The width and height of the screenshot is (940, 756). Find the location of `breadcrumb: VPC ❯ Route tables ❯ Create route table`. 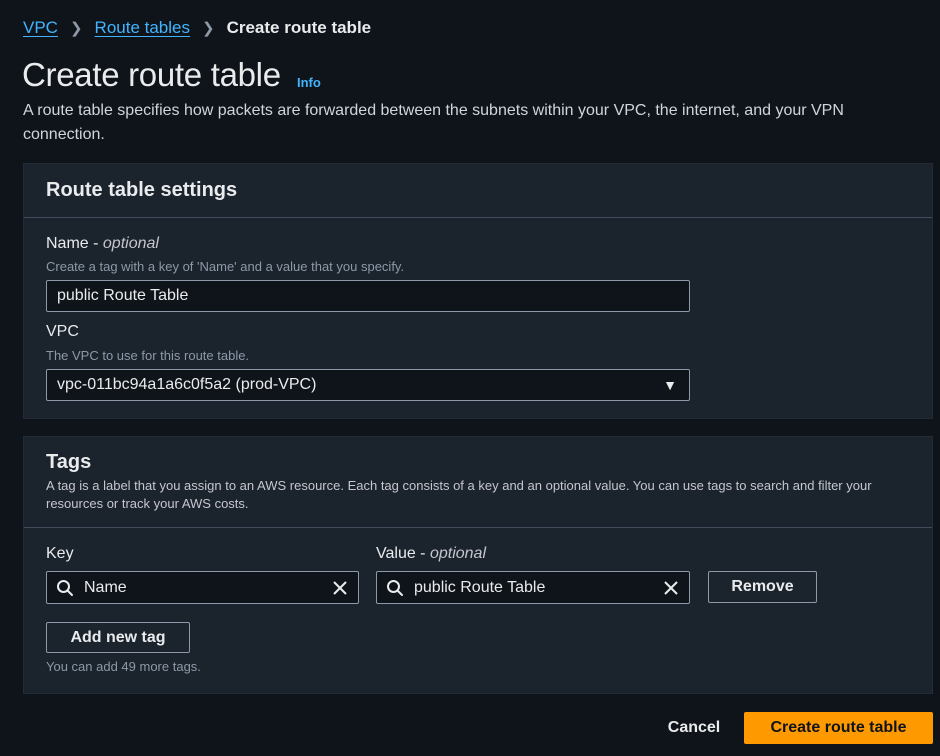

breadcrumb: VPC ❯ Route tables ❯ Create route table is located at coordinates (197, 28).